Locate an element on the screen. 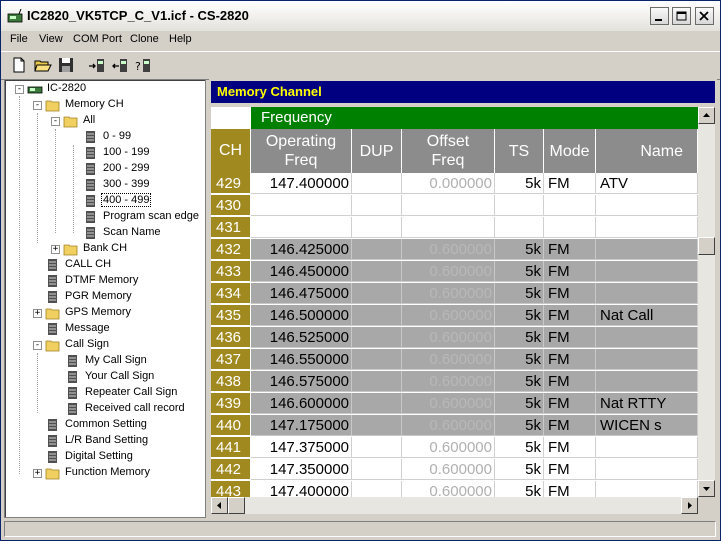  table-row: 432 146.425000 0.600000 5k FM is located at coordinates (454, 250).